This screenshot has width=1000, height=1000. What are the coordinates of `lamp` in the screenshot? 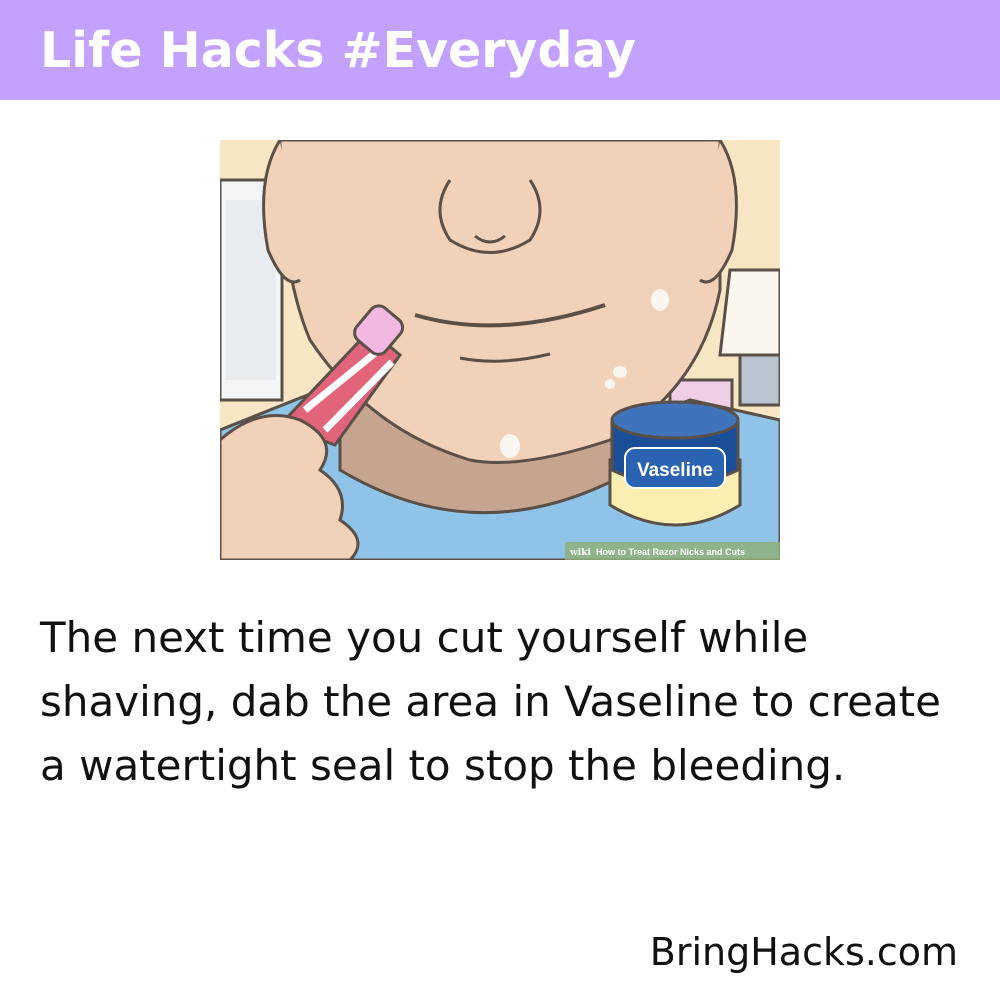 It's located at (749, 312).